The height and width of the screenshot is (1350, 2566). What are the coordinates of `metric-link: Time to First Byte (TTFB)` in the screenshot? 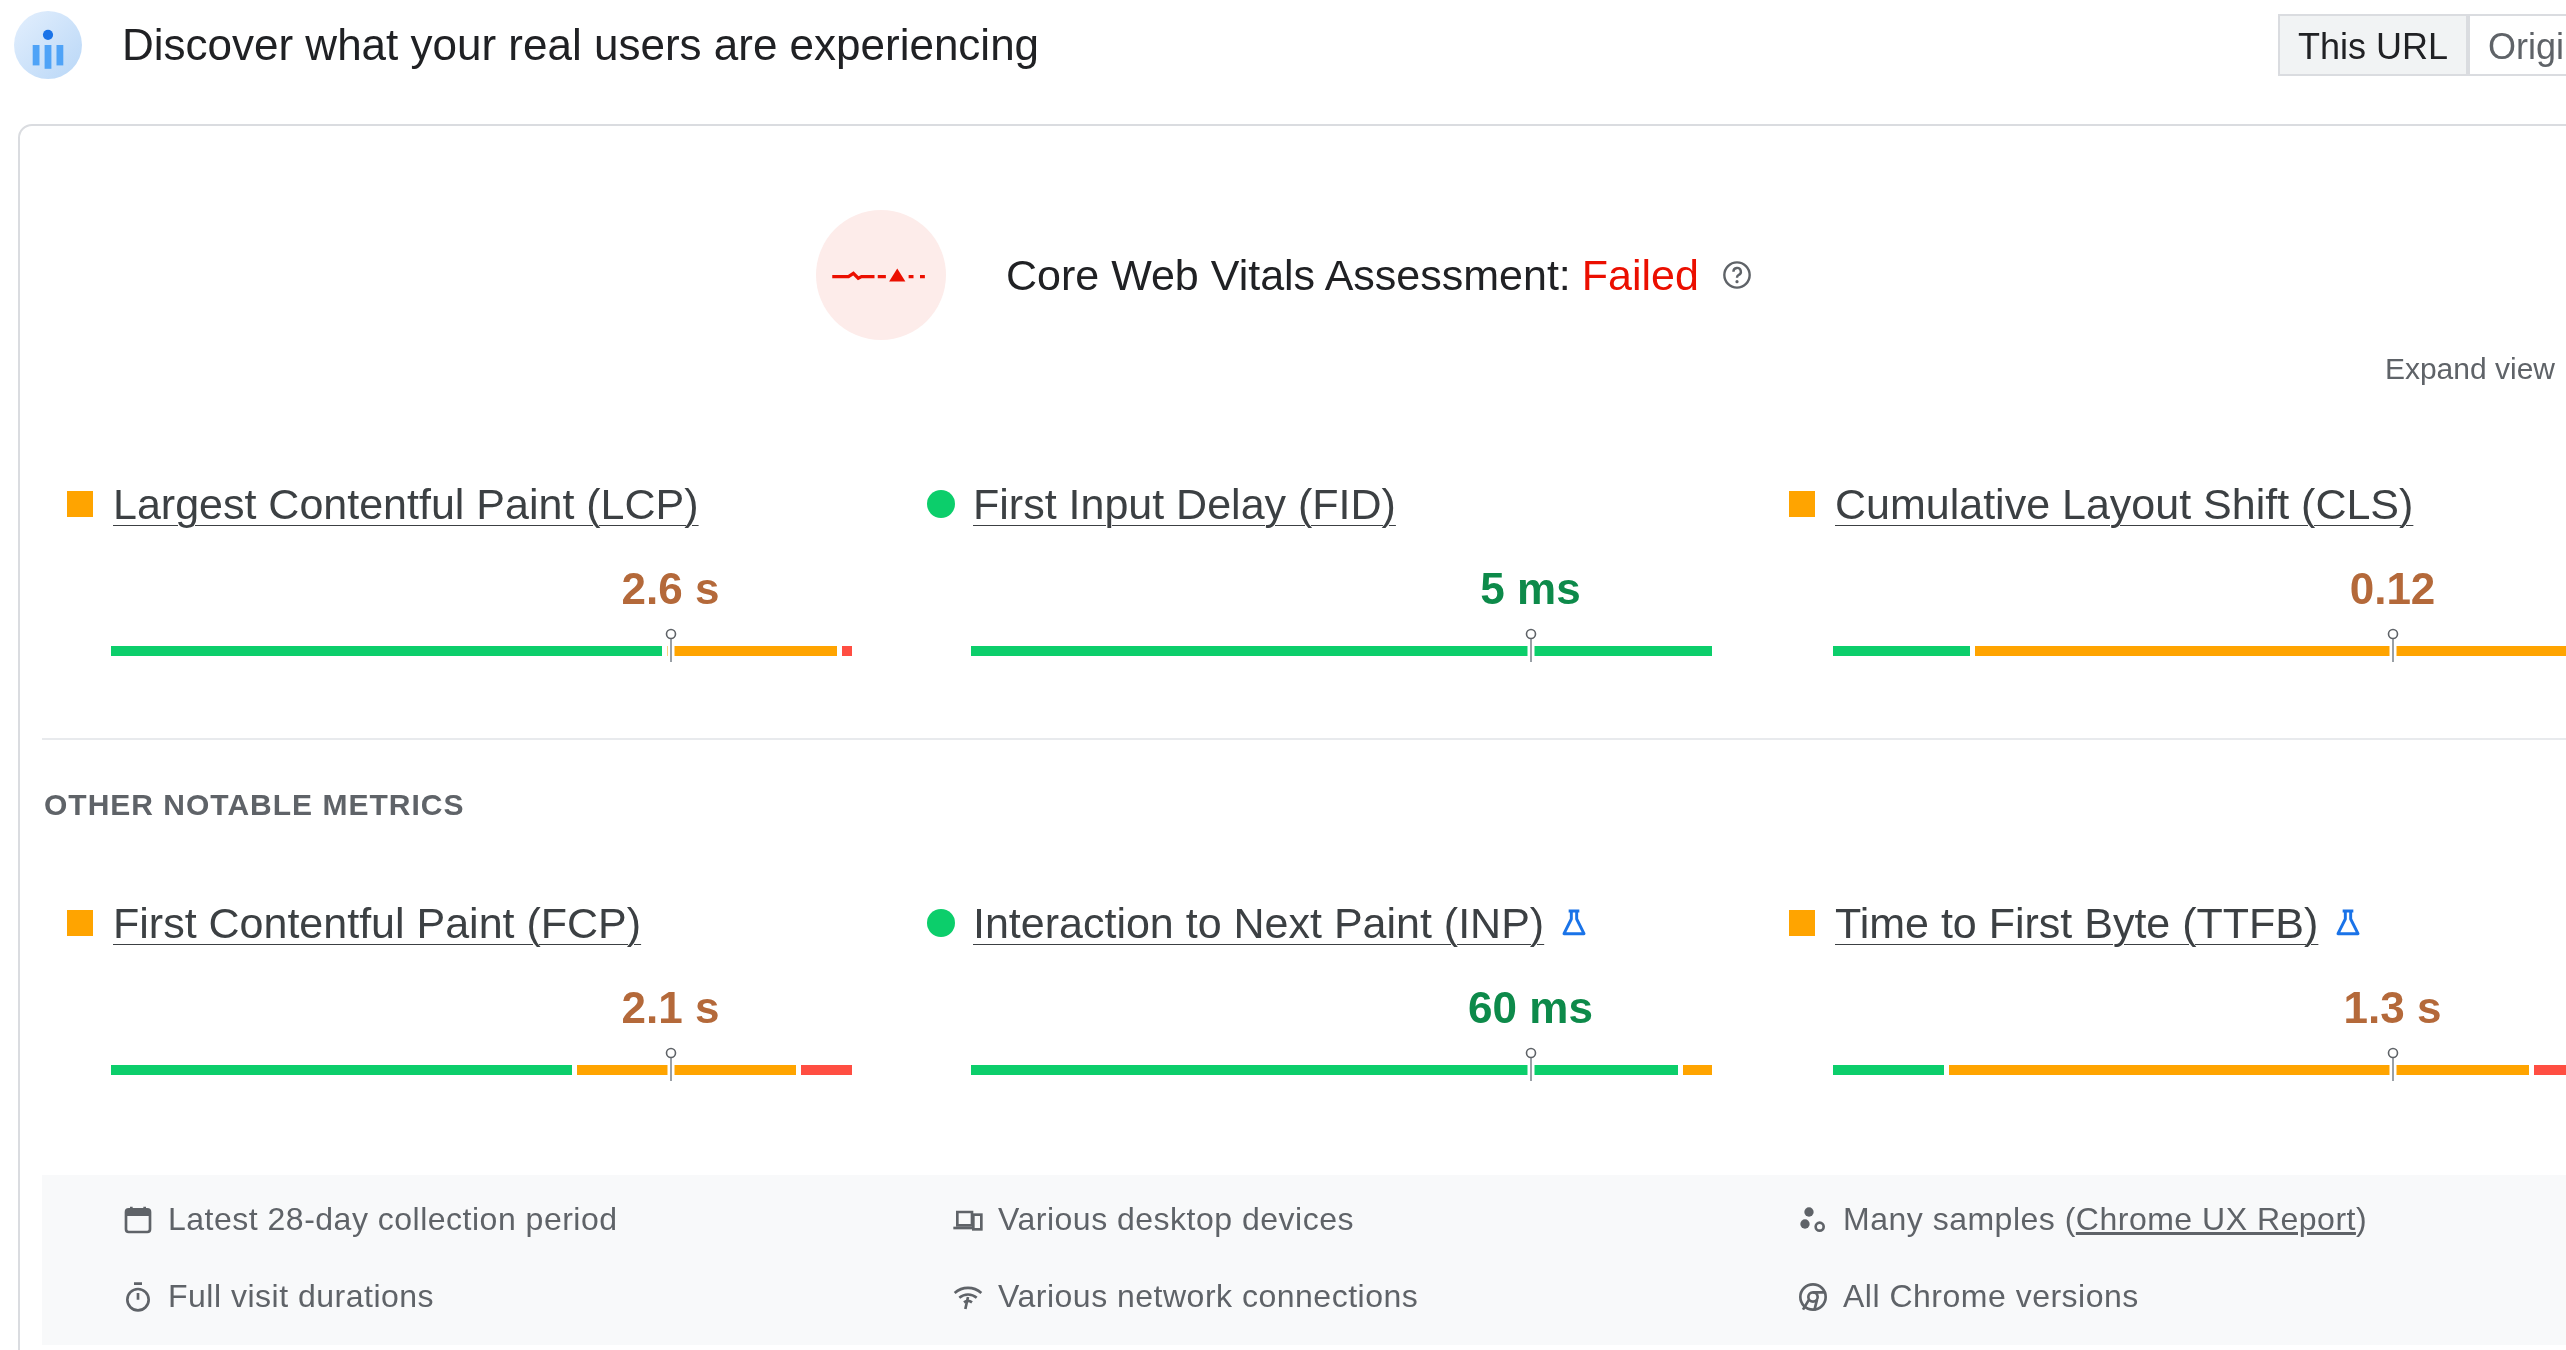 It's located at (2077, 923).